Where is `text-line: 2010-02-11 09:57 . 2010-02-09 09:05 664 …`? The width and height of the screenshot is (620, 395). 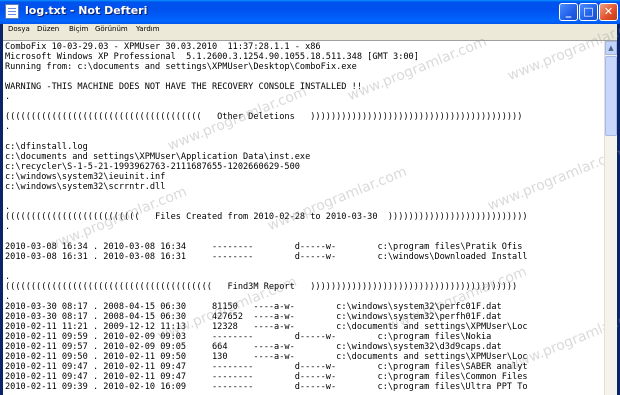
text-line: 2010-02-11 09:57 . 2010-02-09 09:05 664 … is located at coordinates (253, 347).